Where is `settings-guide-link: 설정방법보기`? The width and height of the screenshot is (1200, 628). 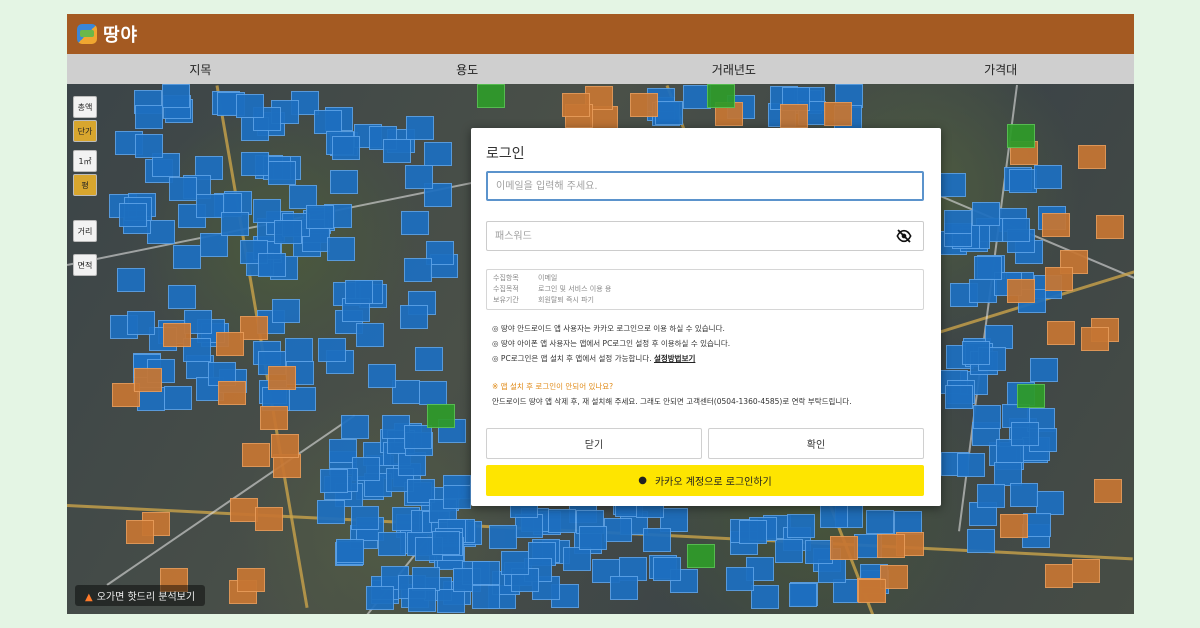 settings-guide-link: 설정방법보기 is located at coordinates (674, 358).